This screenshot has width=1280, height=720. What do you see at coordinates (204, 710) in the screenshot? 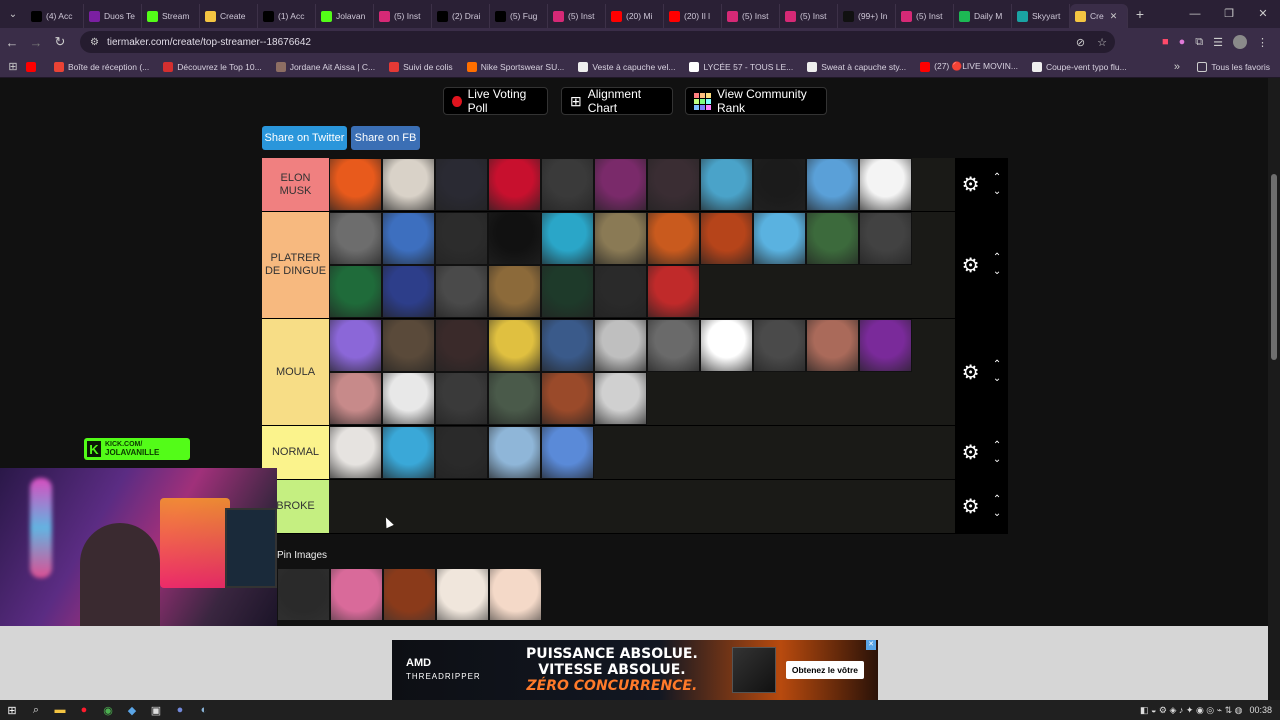
I see `steam-icon: ◐` at bounding box center [204, 710].